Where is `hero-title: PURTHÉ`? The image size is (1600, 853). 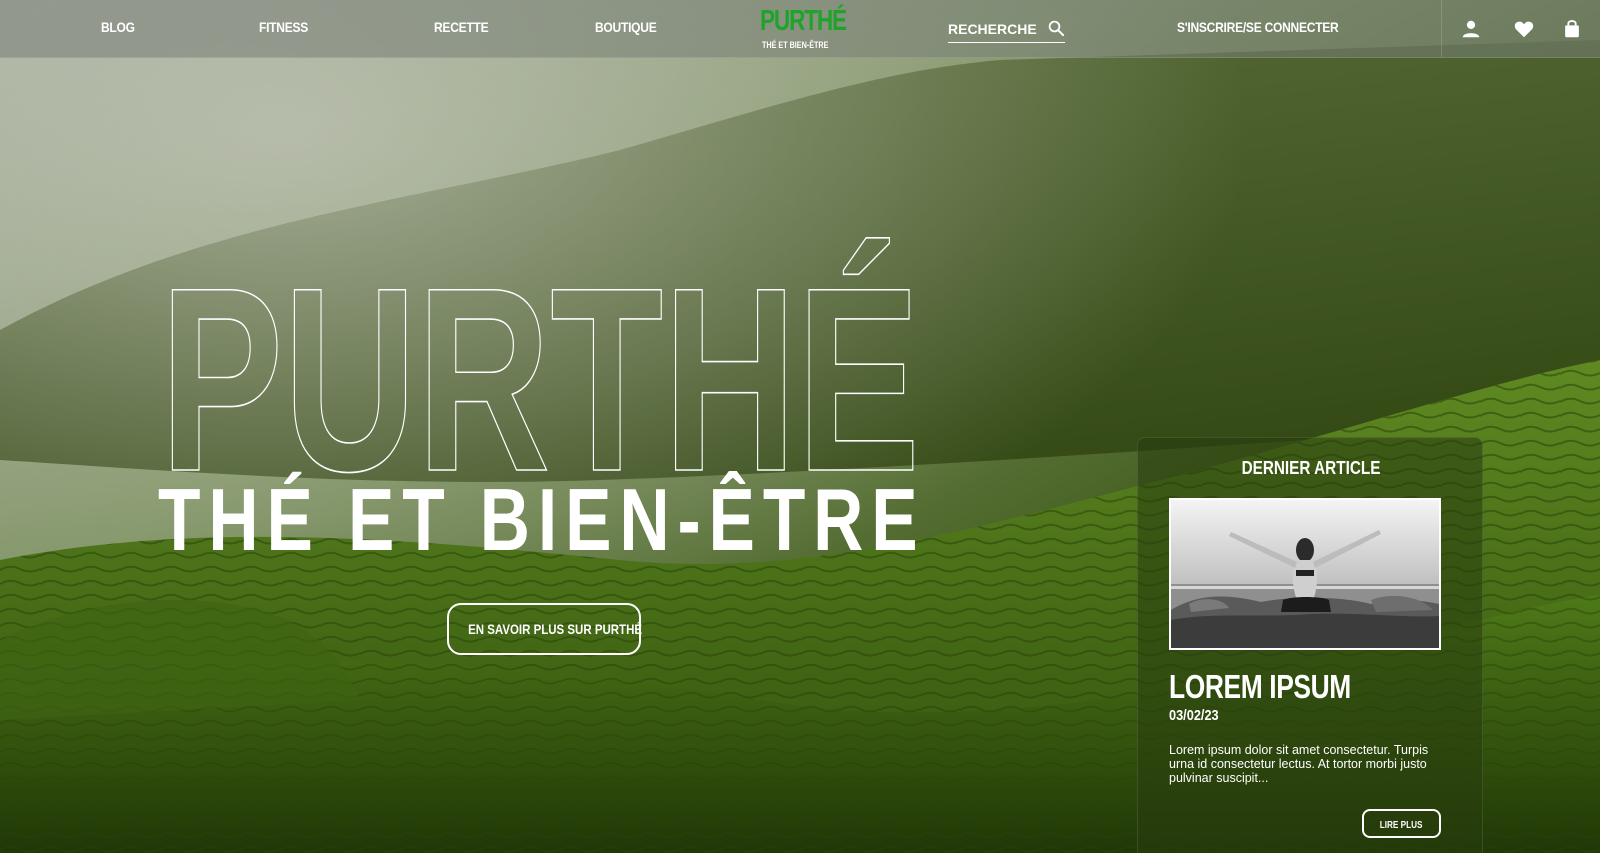 hero-title: PURTHÉ is located at coordinates (540, 359).